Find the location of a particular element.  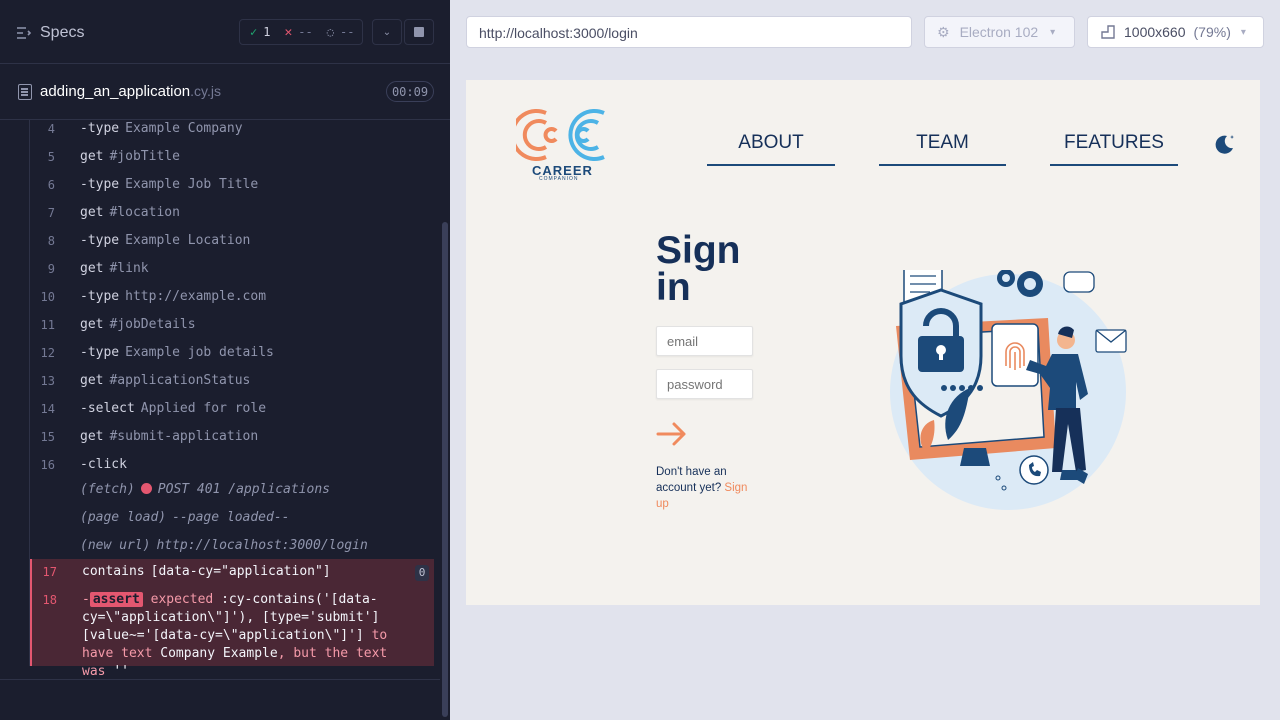

check-icon: ✓ is located at coordinates (254, 32).